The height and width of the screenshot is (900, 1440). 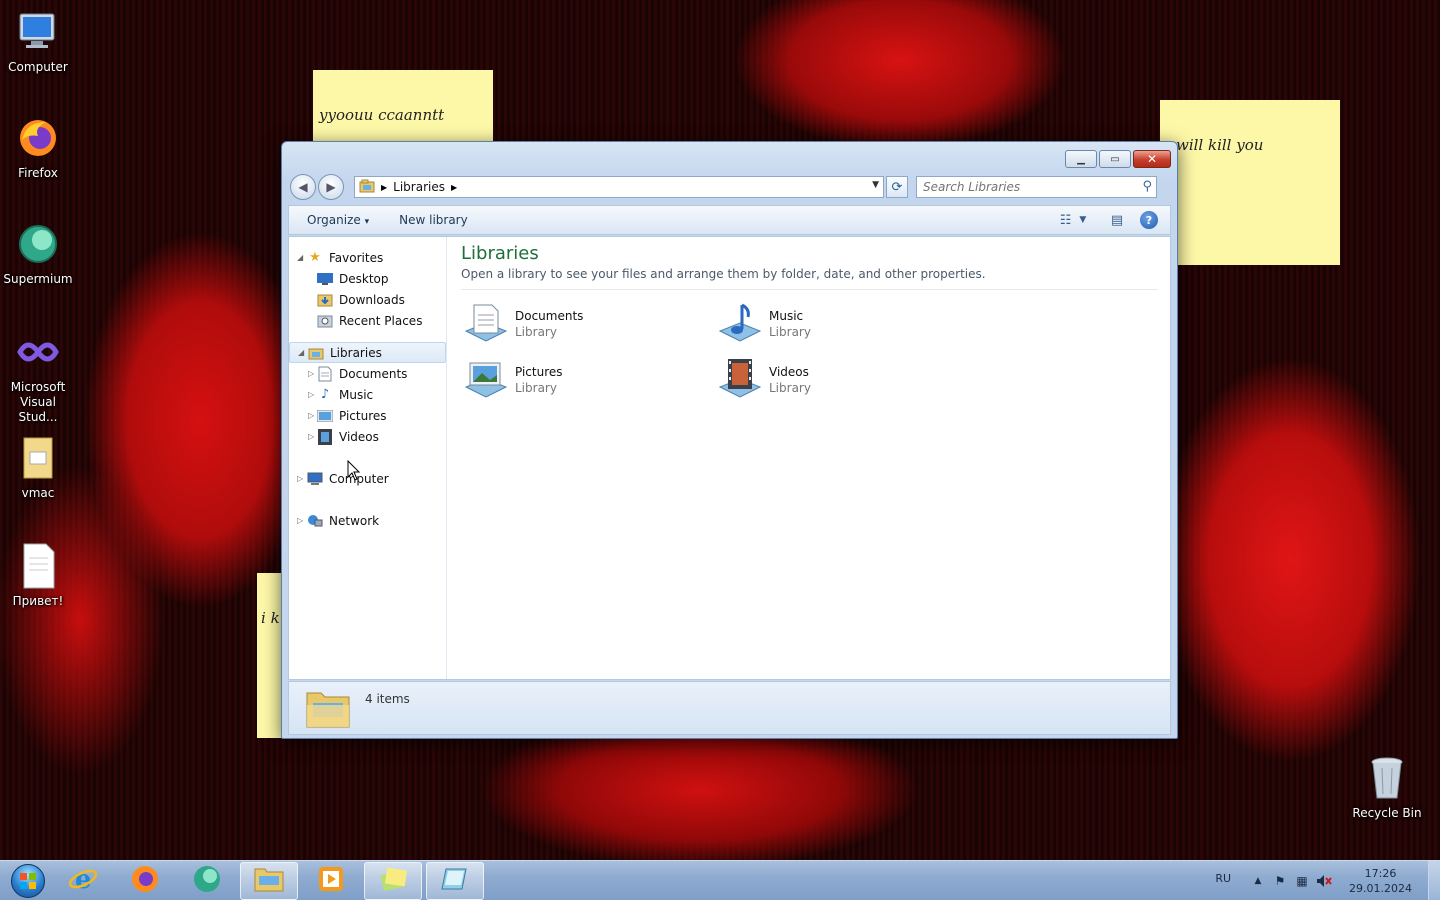 I want to click on taskbar-sticky-notes, so click(x=393, y=880).